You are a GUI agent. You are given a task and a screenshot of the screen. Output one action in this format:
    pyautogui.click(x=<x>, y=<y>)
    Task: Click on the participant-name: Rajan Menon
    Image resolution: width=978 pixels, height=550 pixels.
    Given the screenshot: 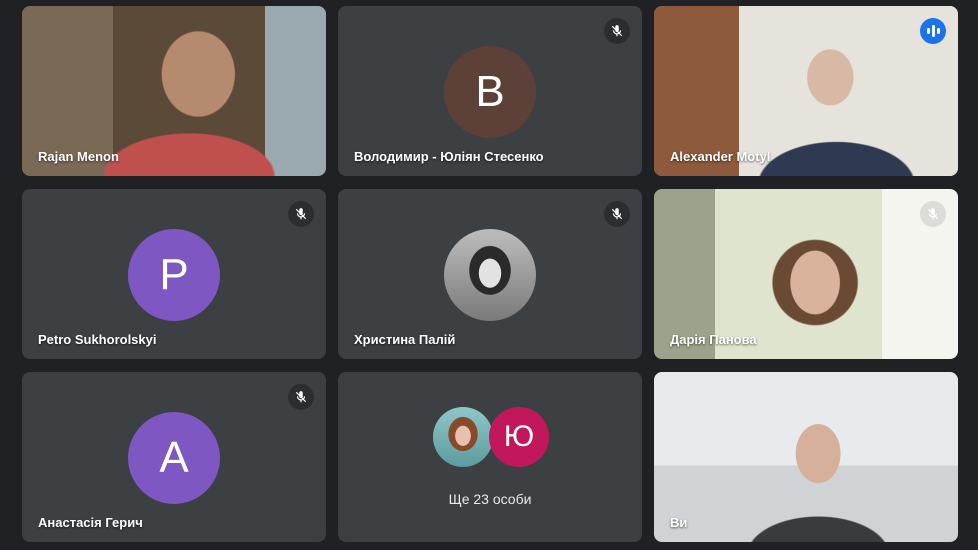 What is the action you would take?
    pyautogui.click(x=78, y=156)
    